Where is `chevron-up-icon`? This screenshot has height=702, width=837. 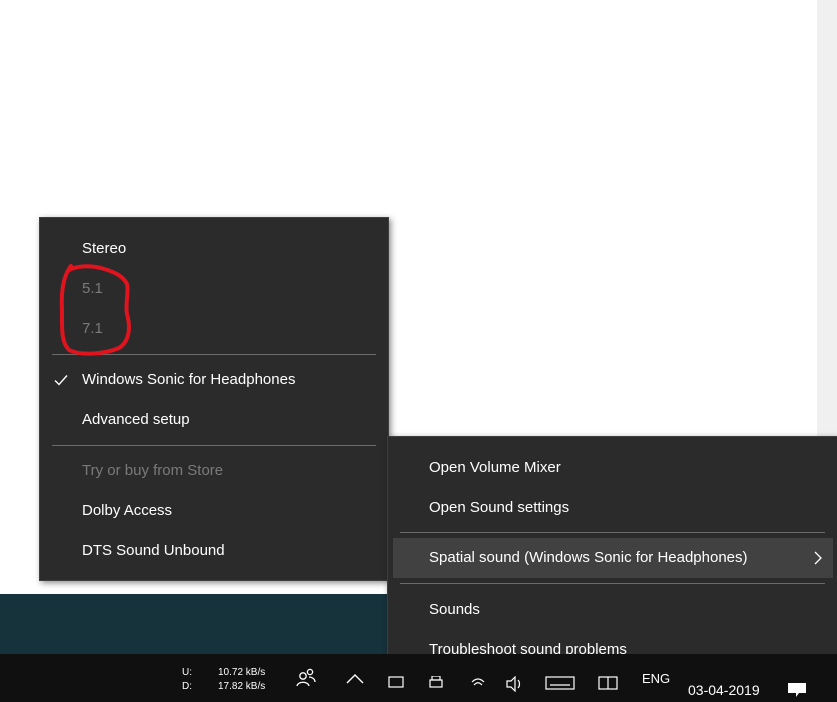
chevron-up-icon is located at coordinates (355, 679).